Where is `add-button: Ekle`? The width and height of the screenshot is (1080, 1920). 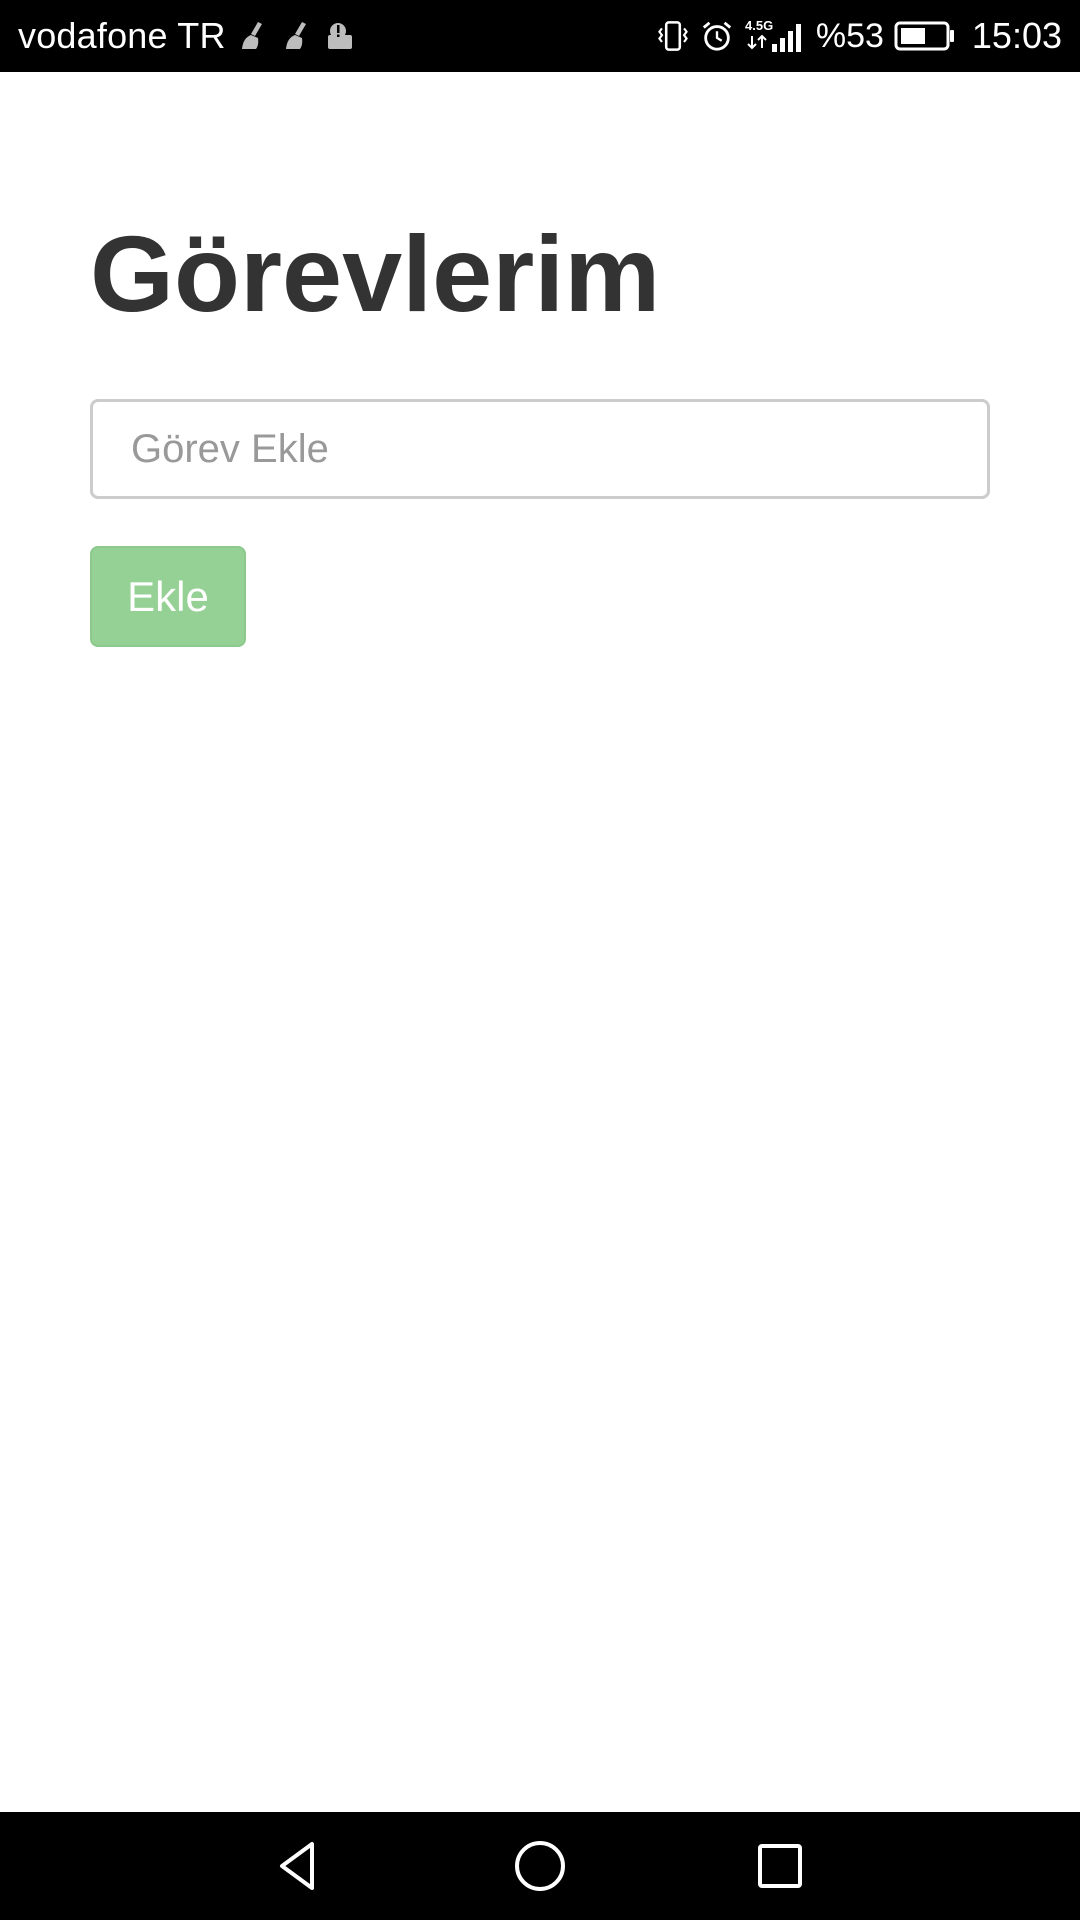
add-button: Ekle is located at coordinates (168, 596).